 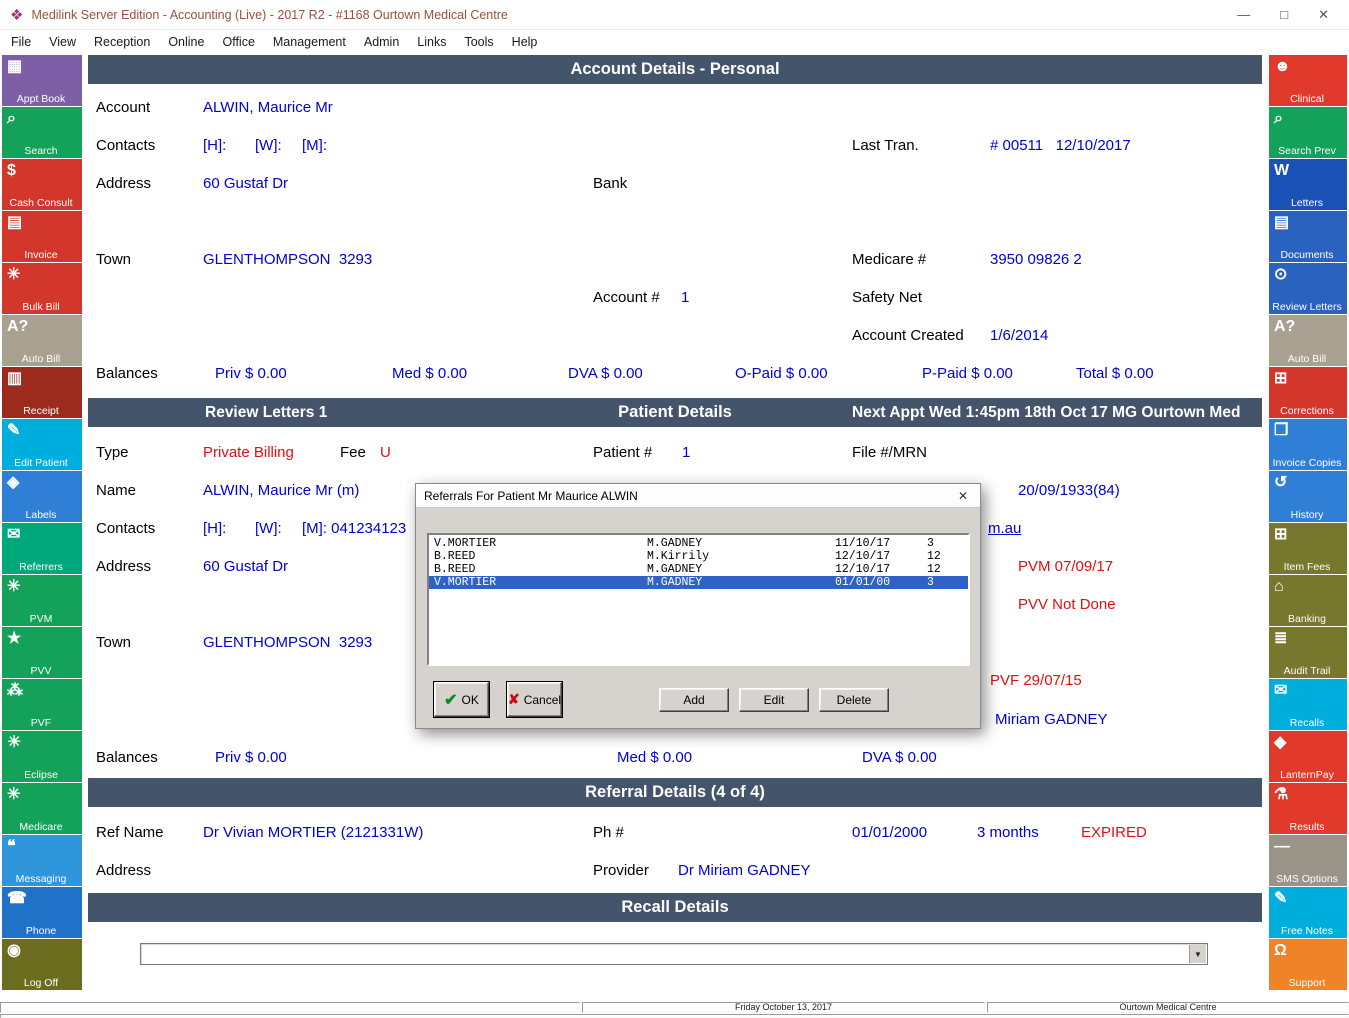 What do you see at coordinates (863, 569) in the screenshot?
I see `referral-row-date: 12/10/17` at bounding box center [863, 569].